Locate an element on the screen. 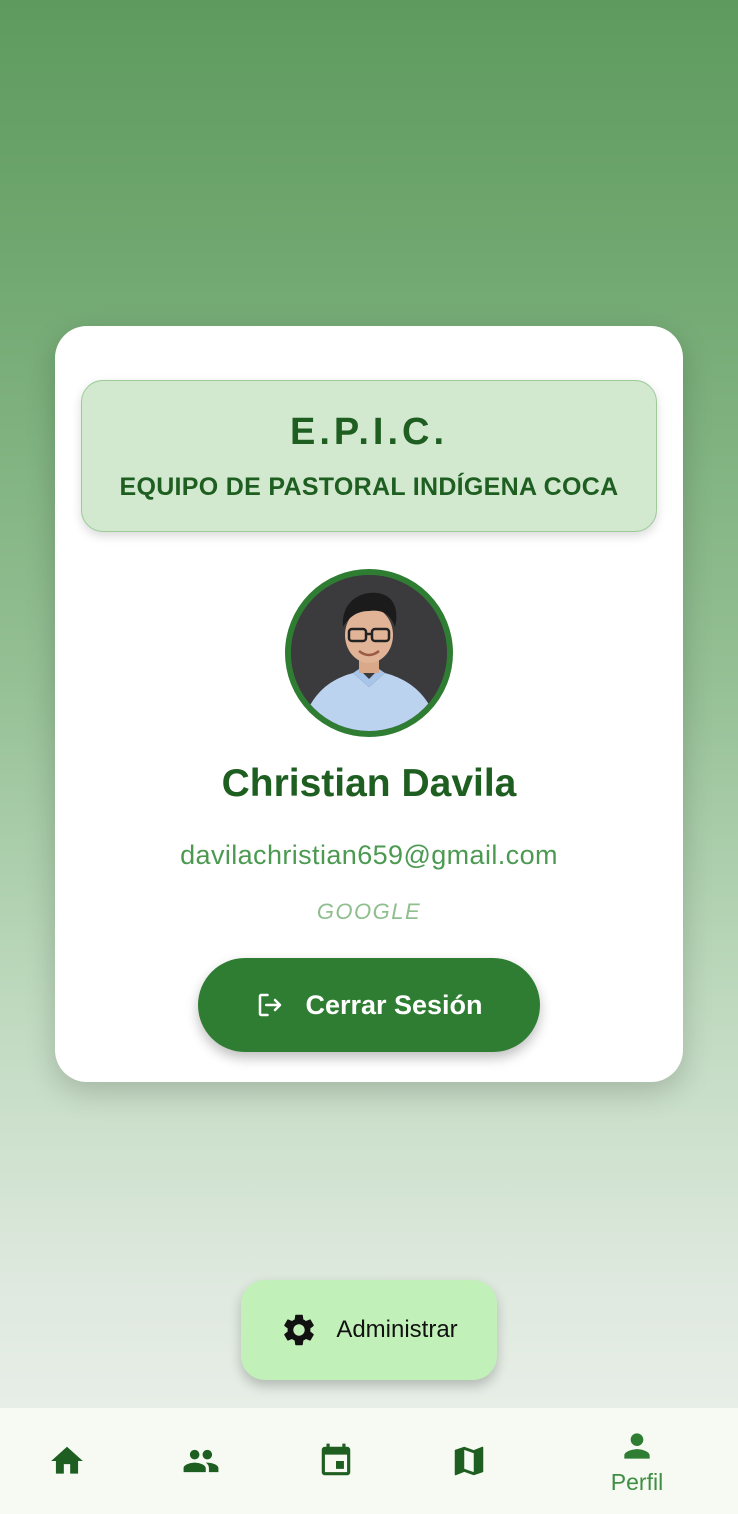  people-icon is located at coordinates (201, 1461).